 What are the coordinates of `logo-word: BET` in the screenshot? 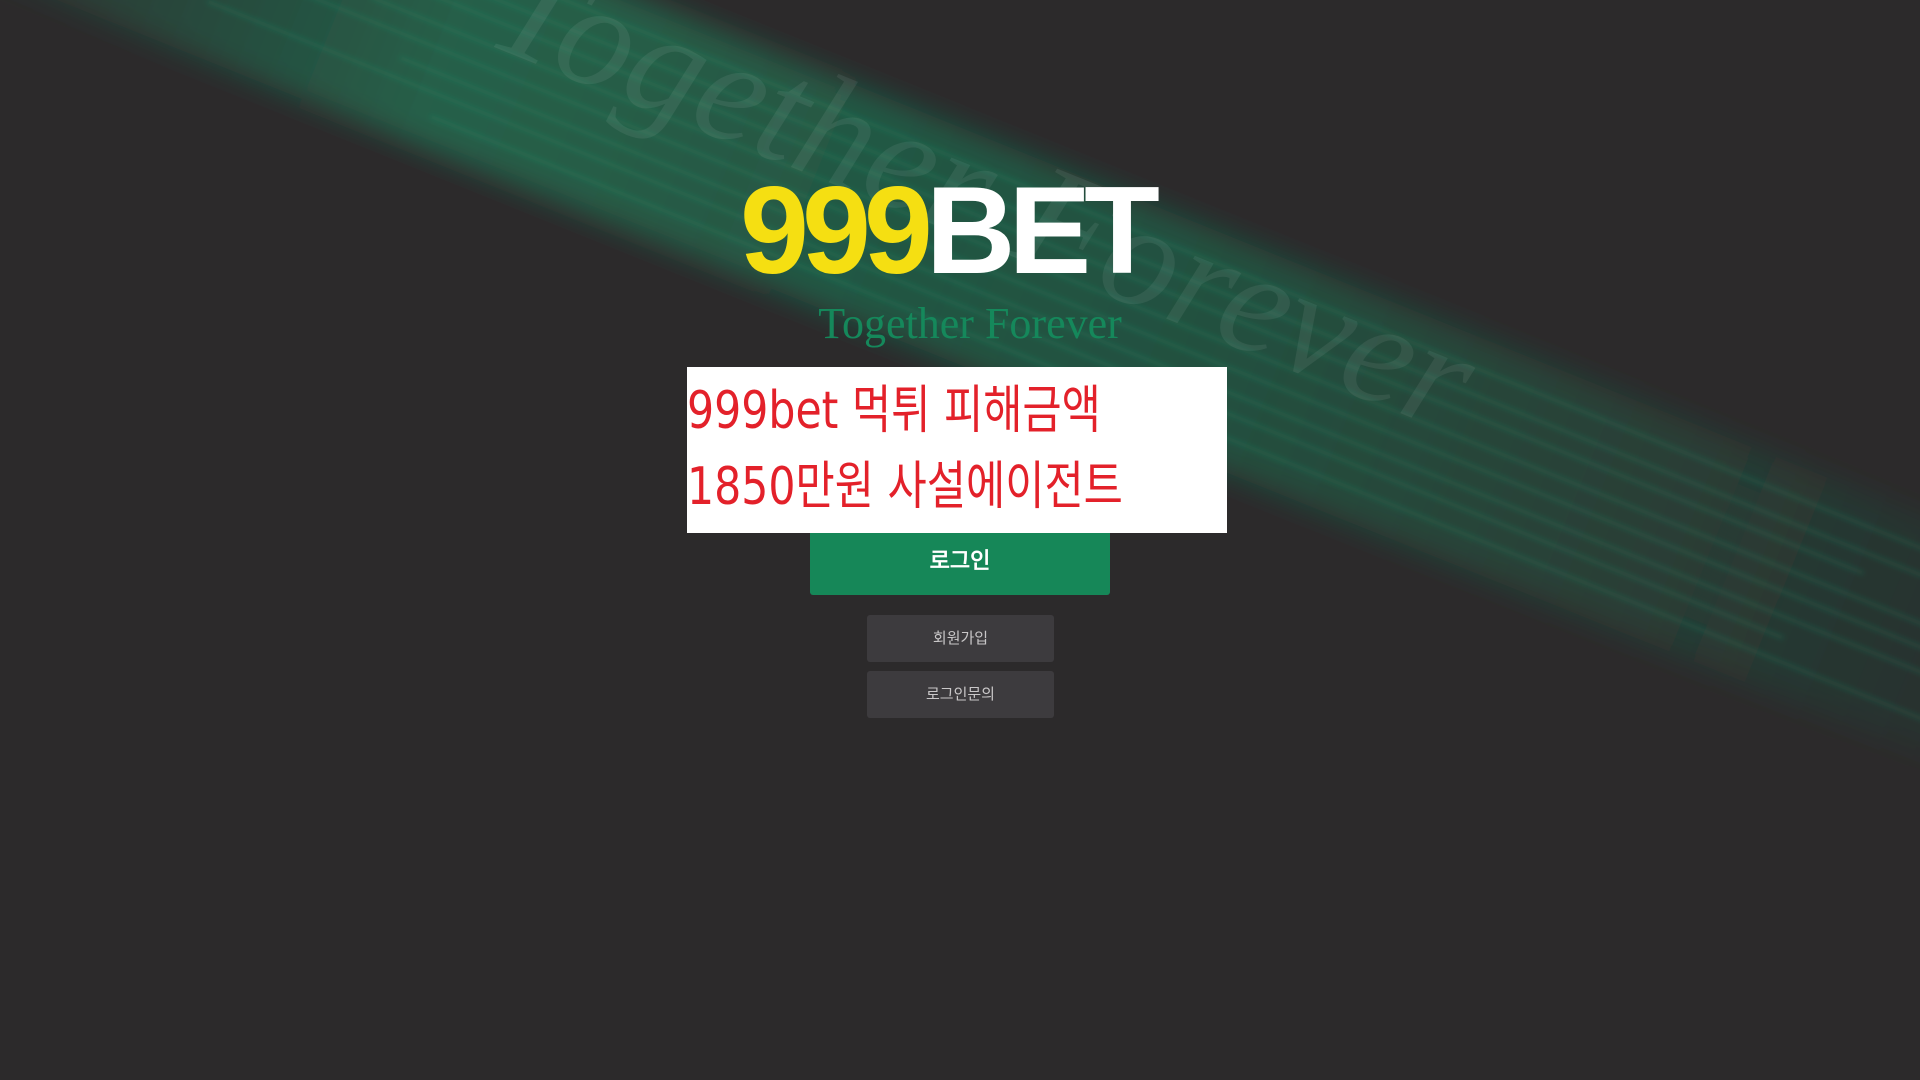 It's located at (1042, 231).